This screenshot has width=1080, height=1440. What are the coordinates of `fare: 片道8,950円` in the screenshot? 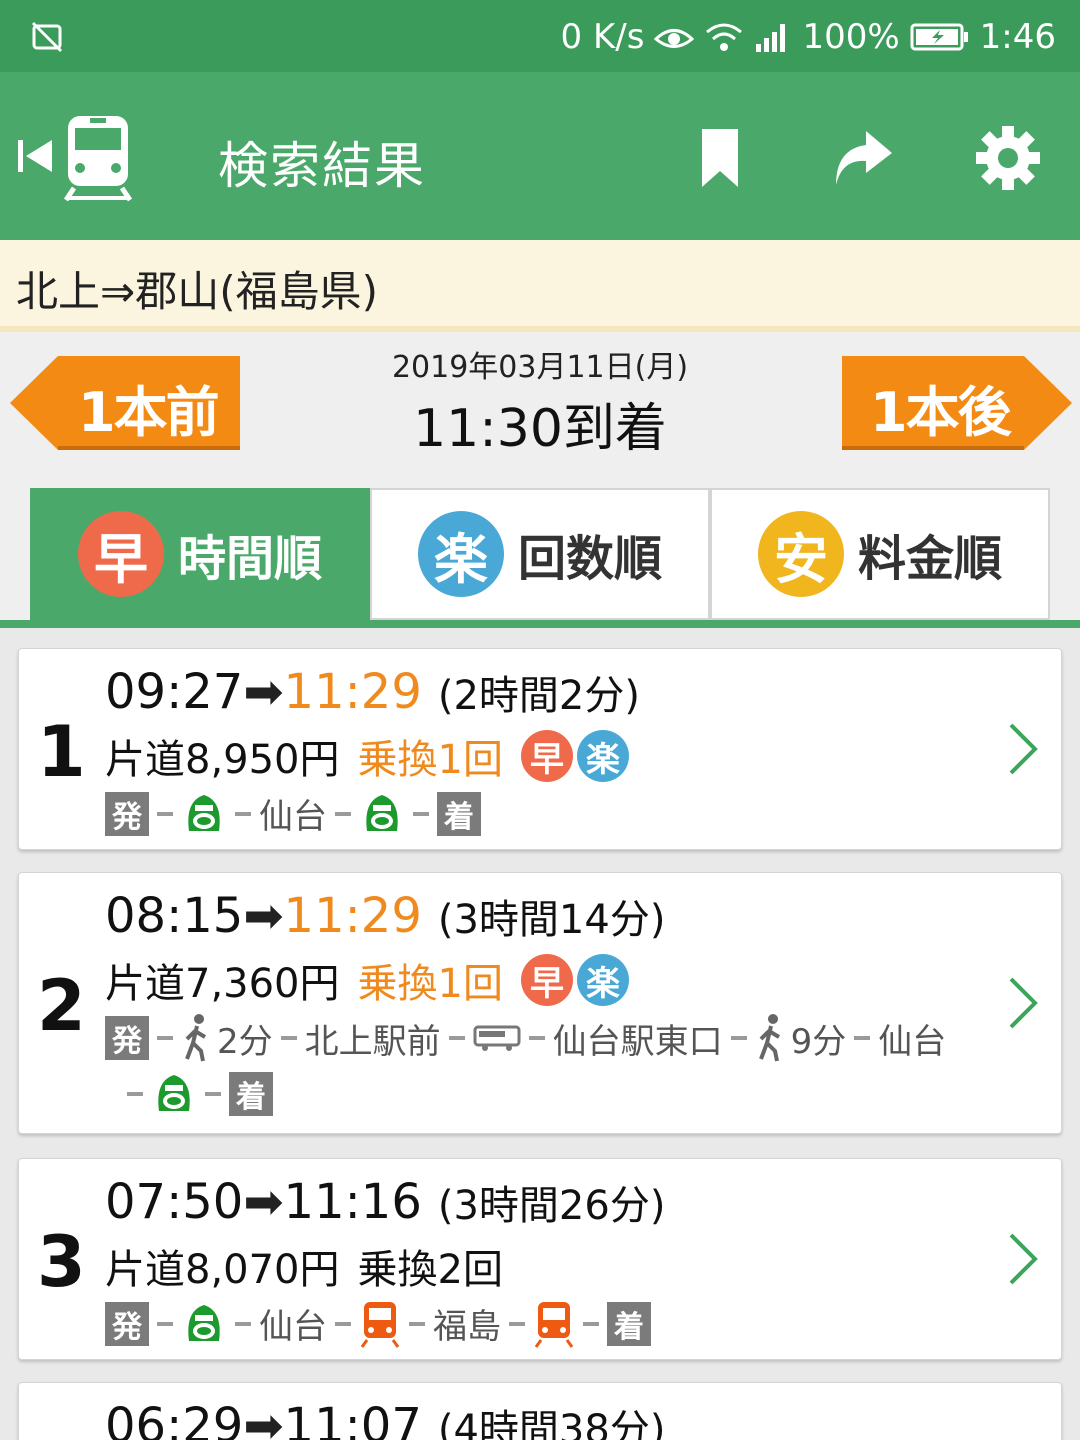 It's located at (222, 760).